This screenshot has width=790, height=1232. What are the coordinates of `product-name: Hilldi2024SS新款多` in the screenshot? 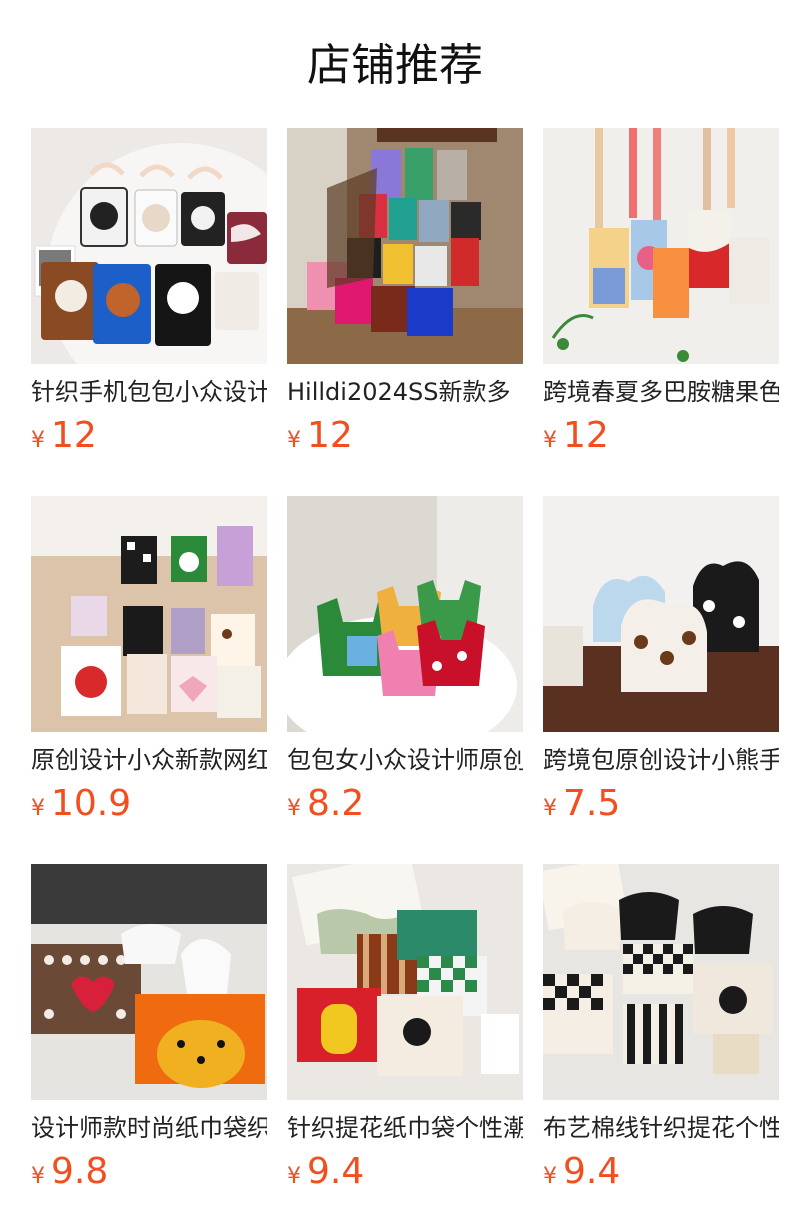 It's located at (405, 392).